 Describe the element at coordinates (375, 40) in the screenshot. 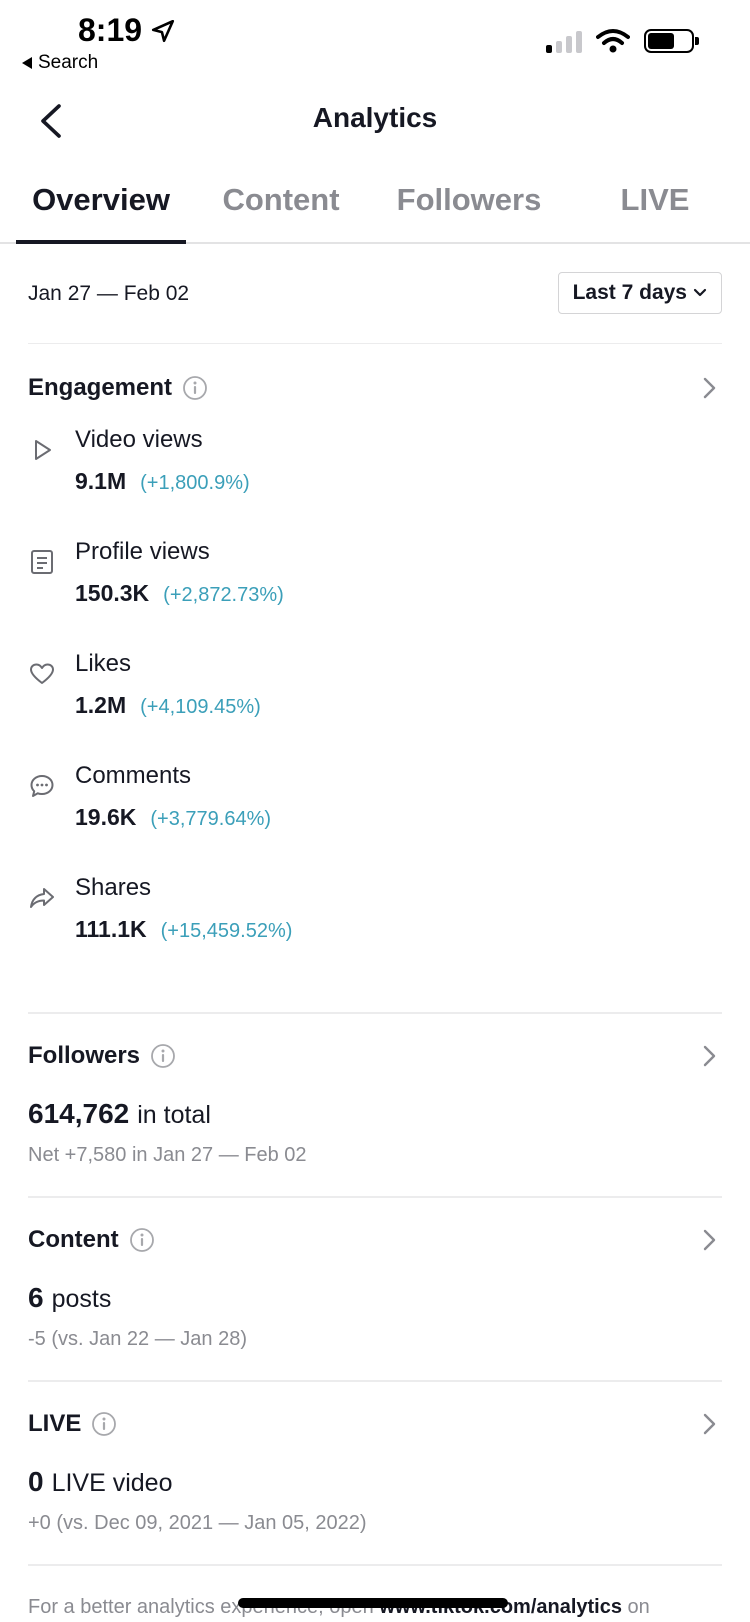

I see `status-bar: 8:19 Search` at that location.